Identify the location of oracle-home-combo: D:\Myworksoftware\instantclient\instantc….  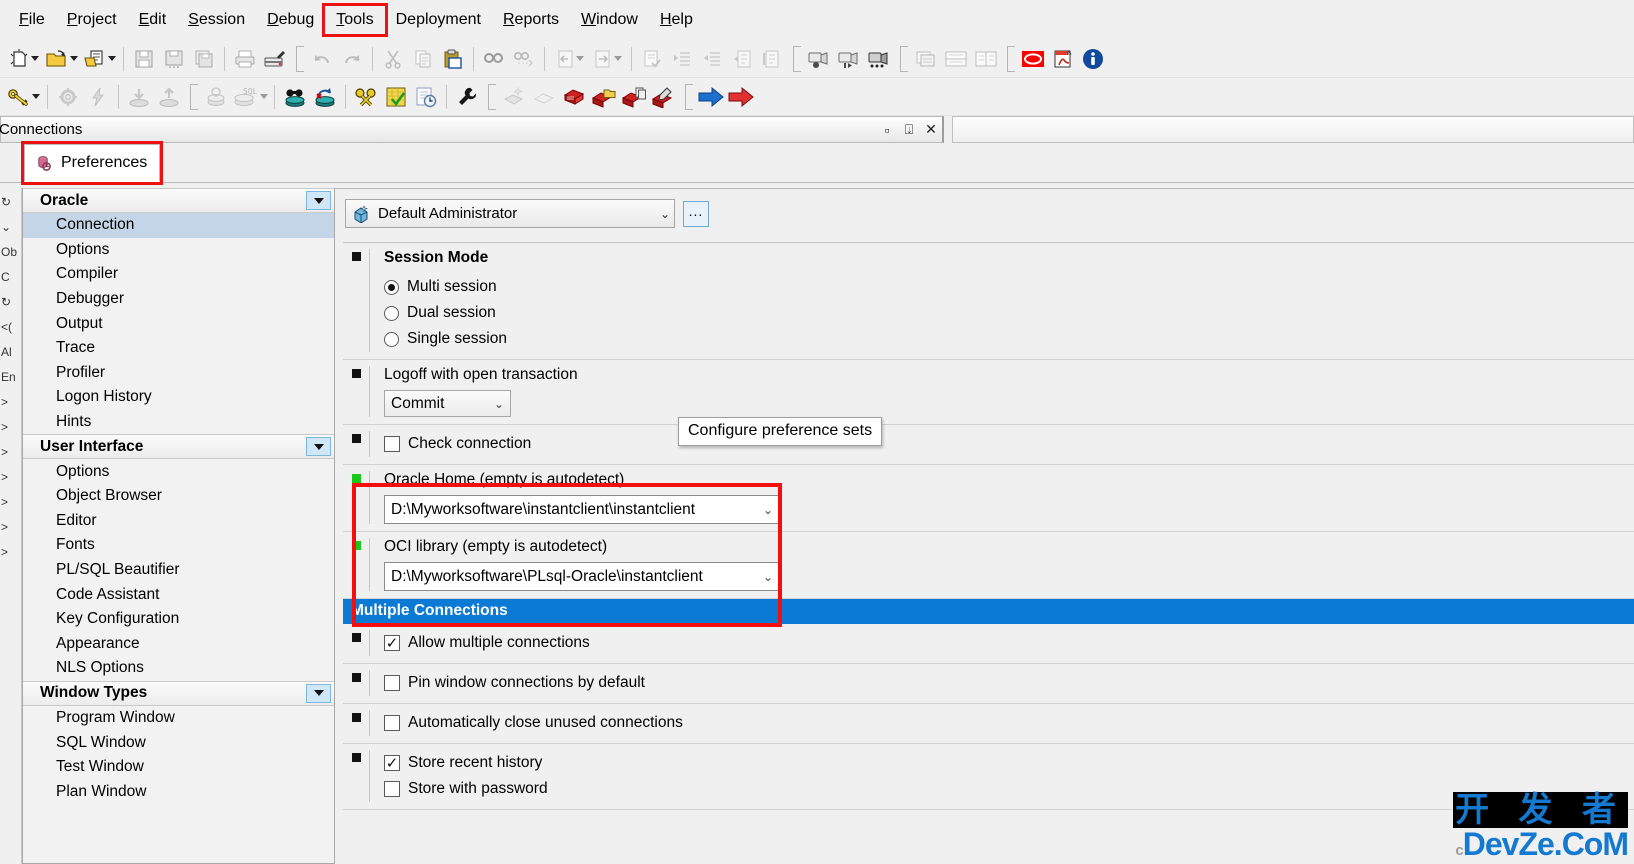
(582, 509).